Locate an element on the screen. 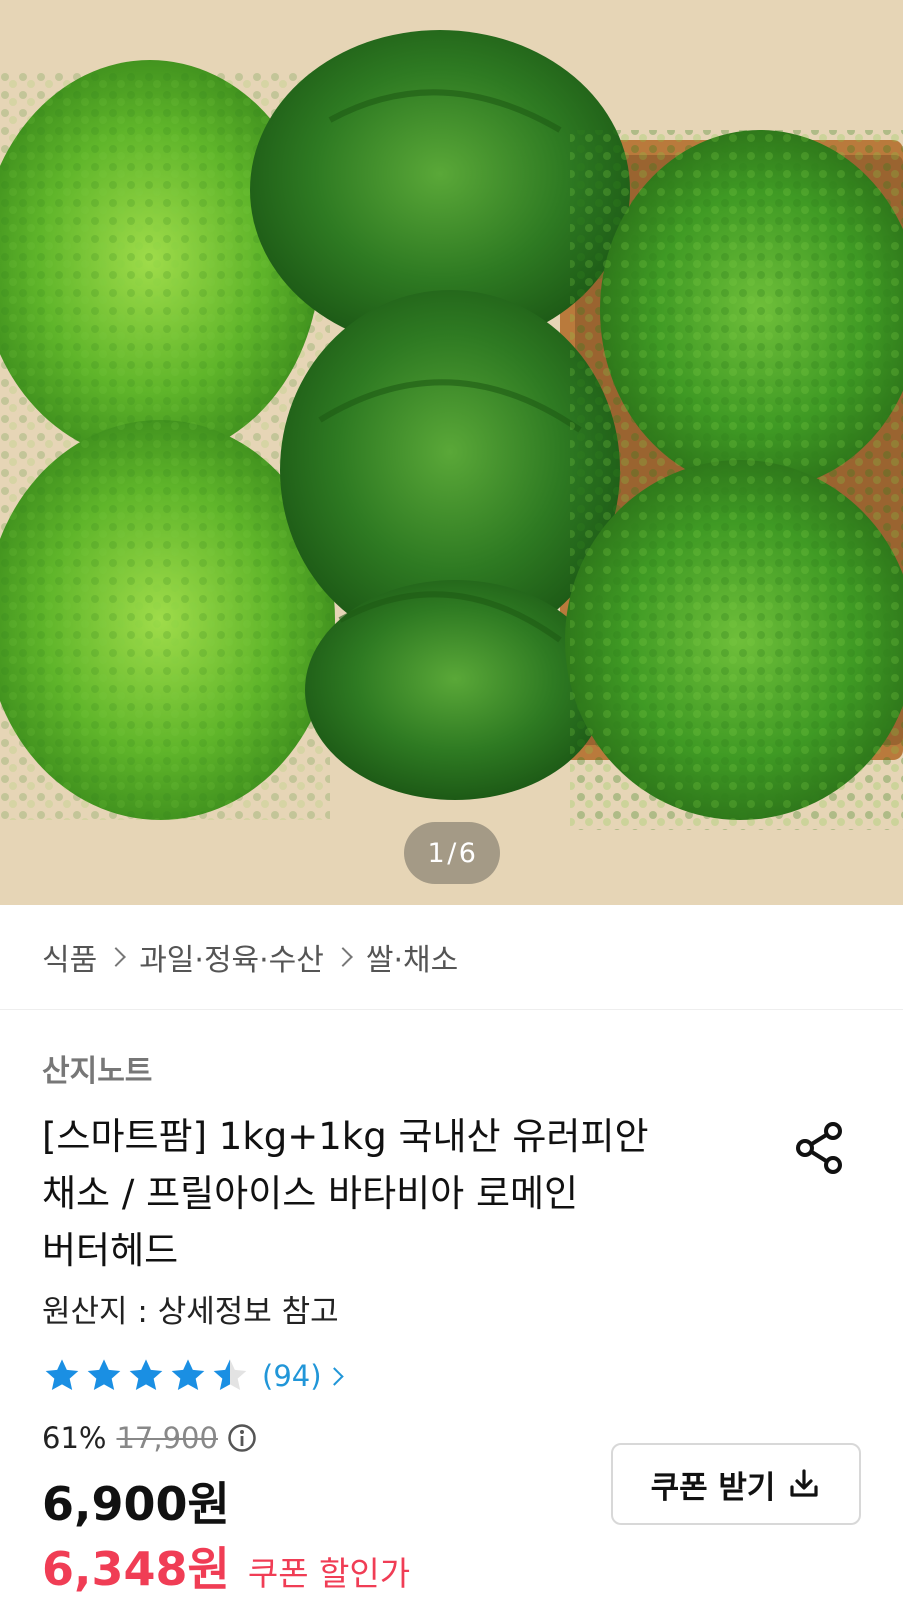  share-button is located at coordinates (821, 1148).